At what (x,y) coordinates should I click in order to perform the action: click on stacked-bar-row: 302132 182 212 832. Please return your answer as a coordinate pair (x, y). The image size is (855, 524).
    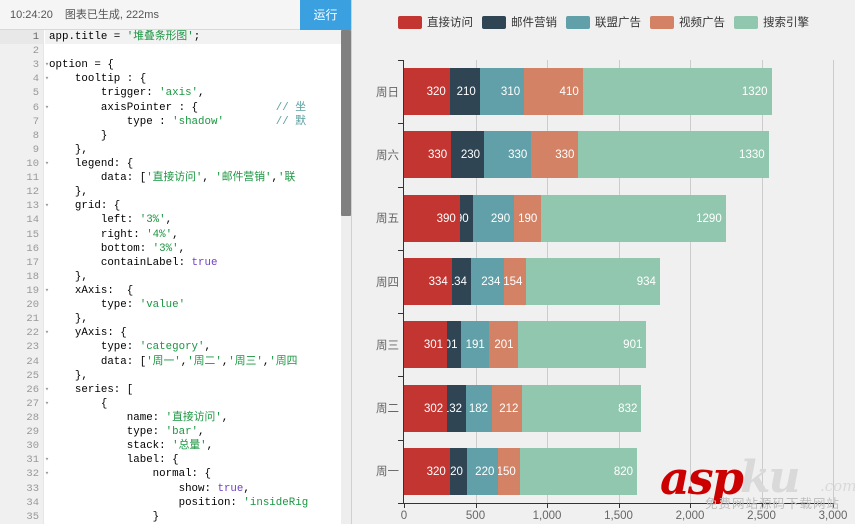
    Looking at the image, I should click on (618, 408).